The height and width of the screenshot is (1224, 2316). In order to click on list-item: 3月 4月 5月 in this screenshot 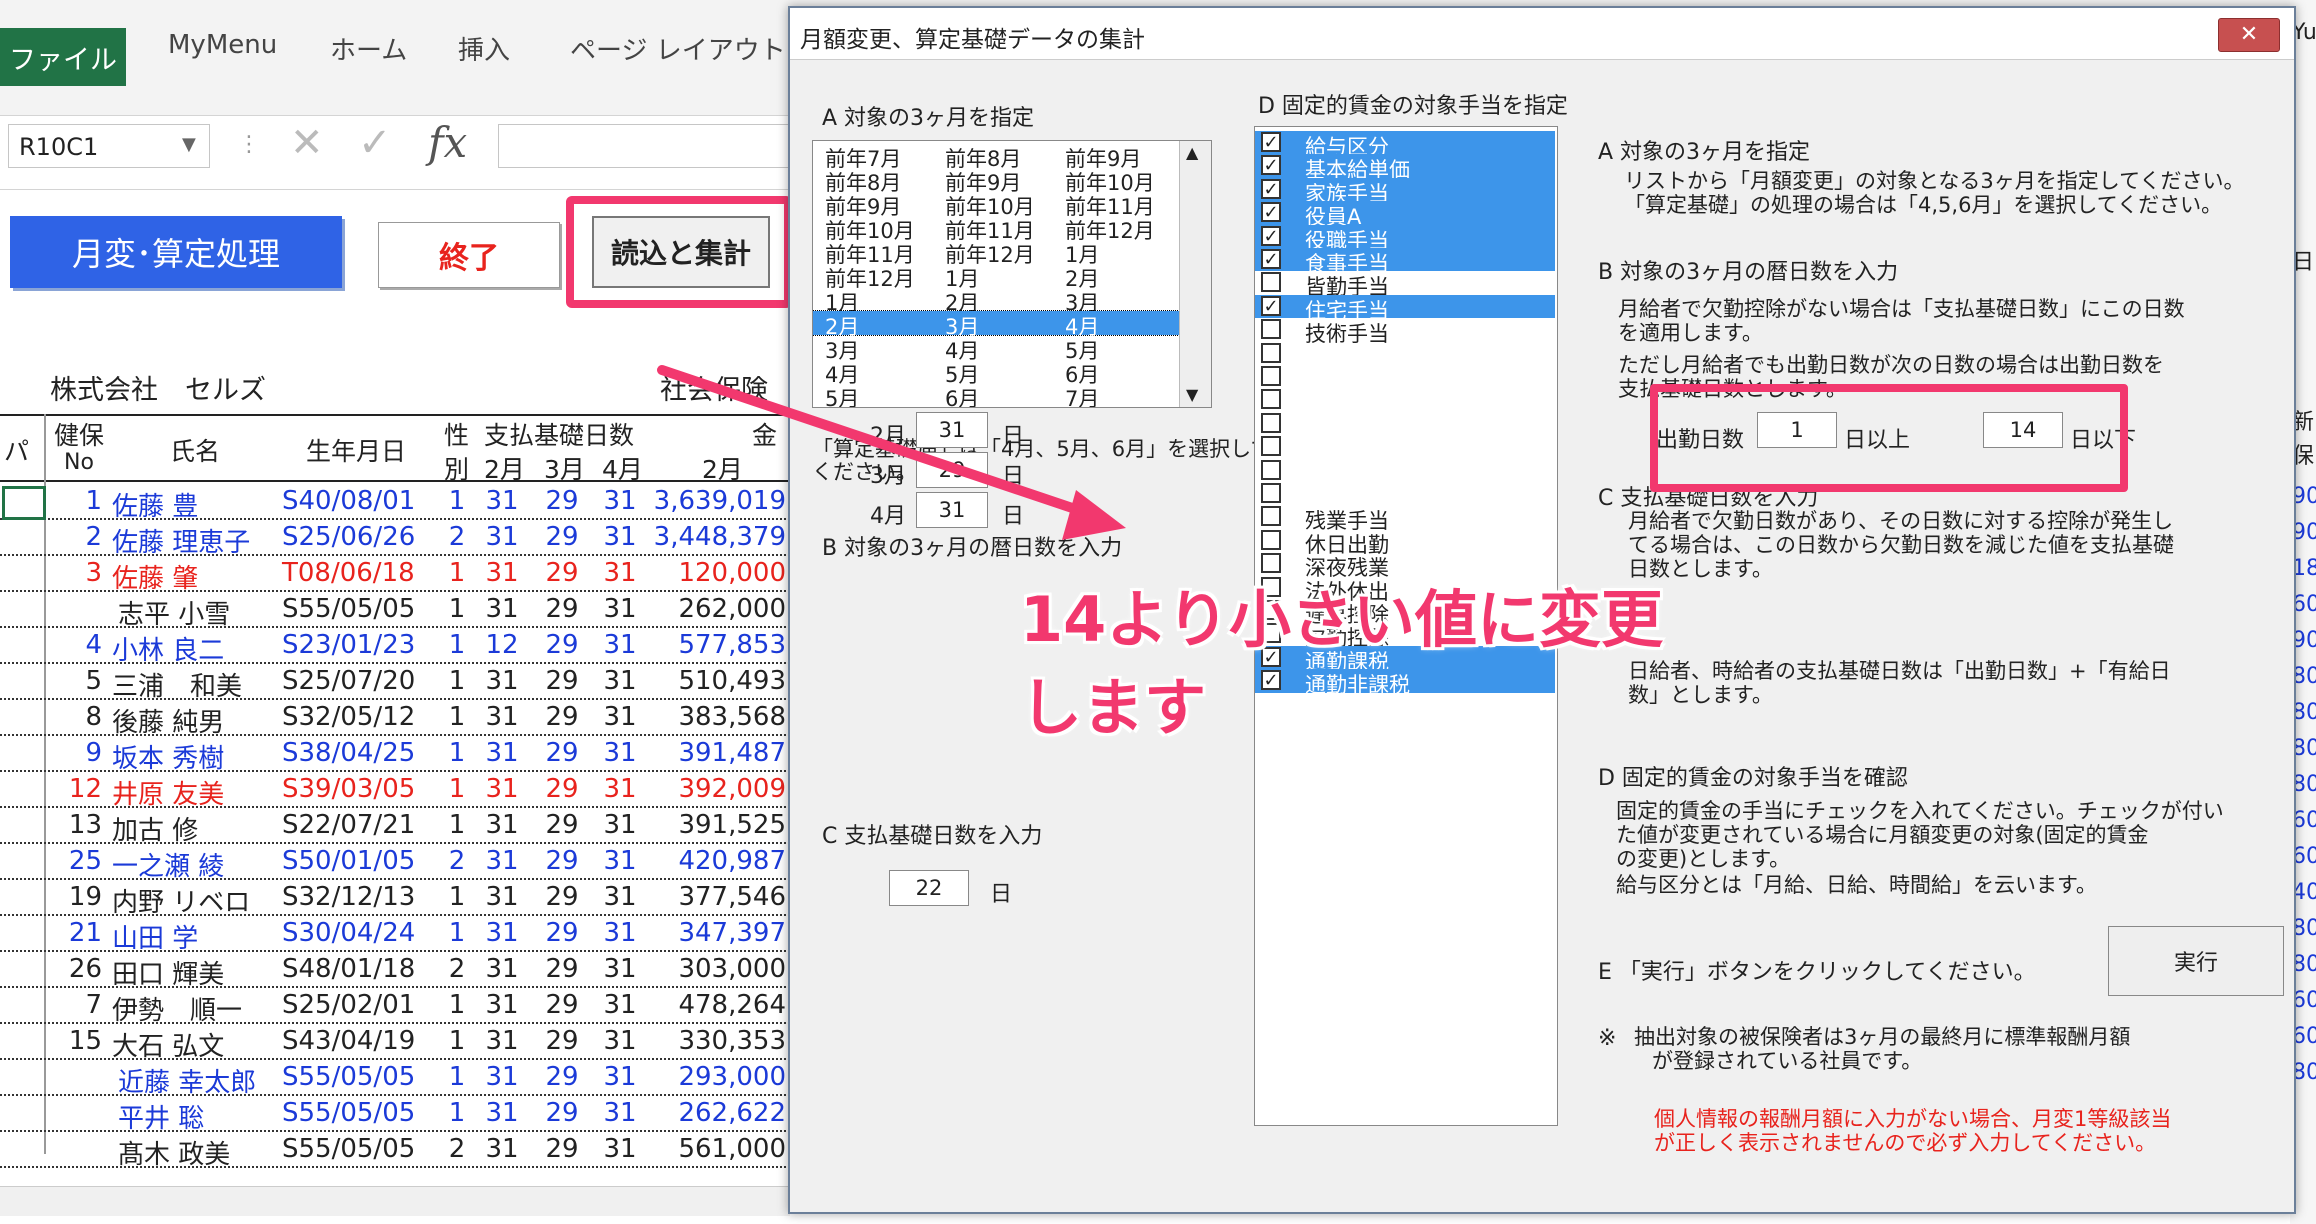, I will do `click(996, 349)`.